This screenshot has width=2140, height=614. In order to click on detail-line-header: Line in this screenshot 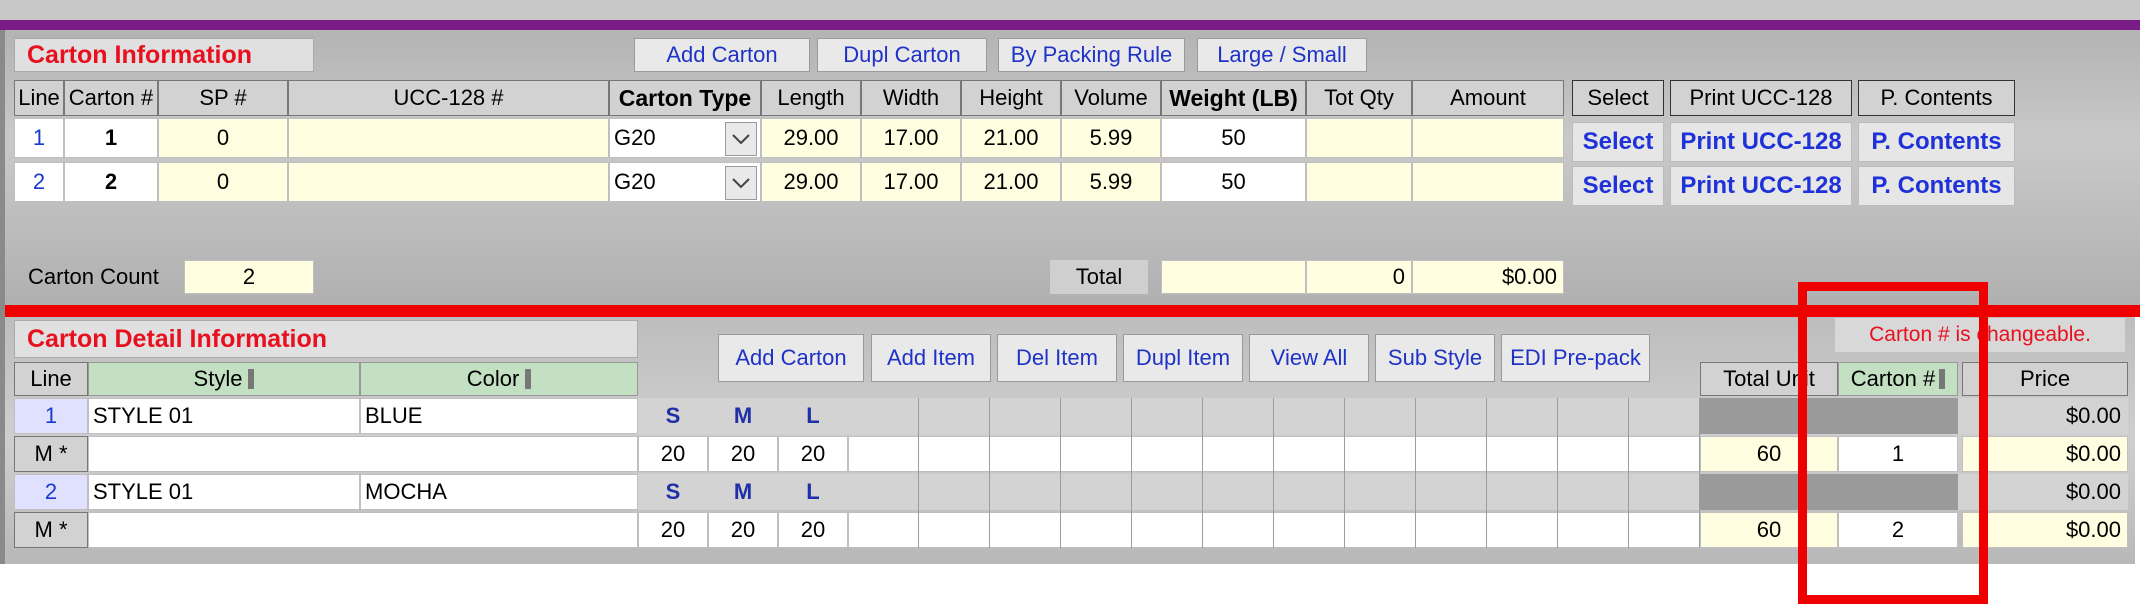, I will do `click(51, 379)`.